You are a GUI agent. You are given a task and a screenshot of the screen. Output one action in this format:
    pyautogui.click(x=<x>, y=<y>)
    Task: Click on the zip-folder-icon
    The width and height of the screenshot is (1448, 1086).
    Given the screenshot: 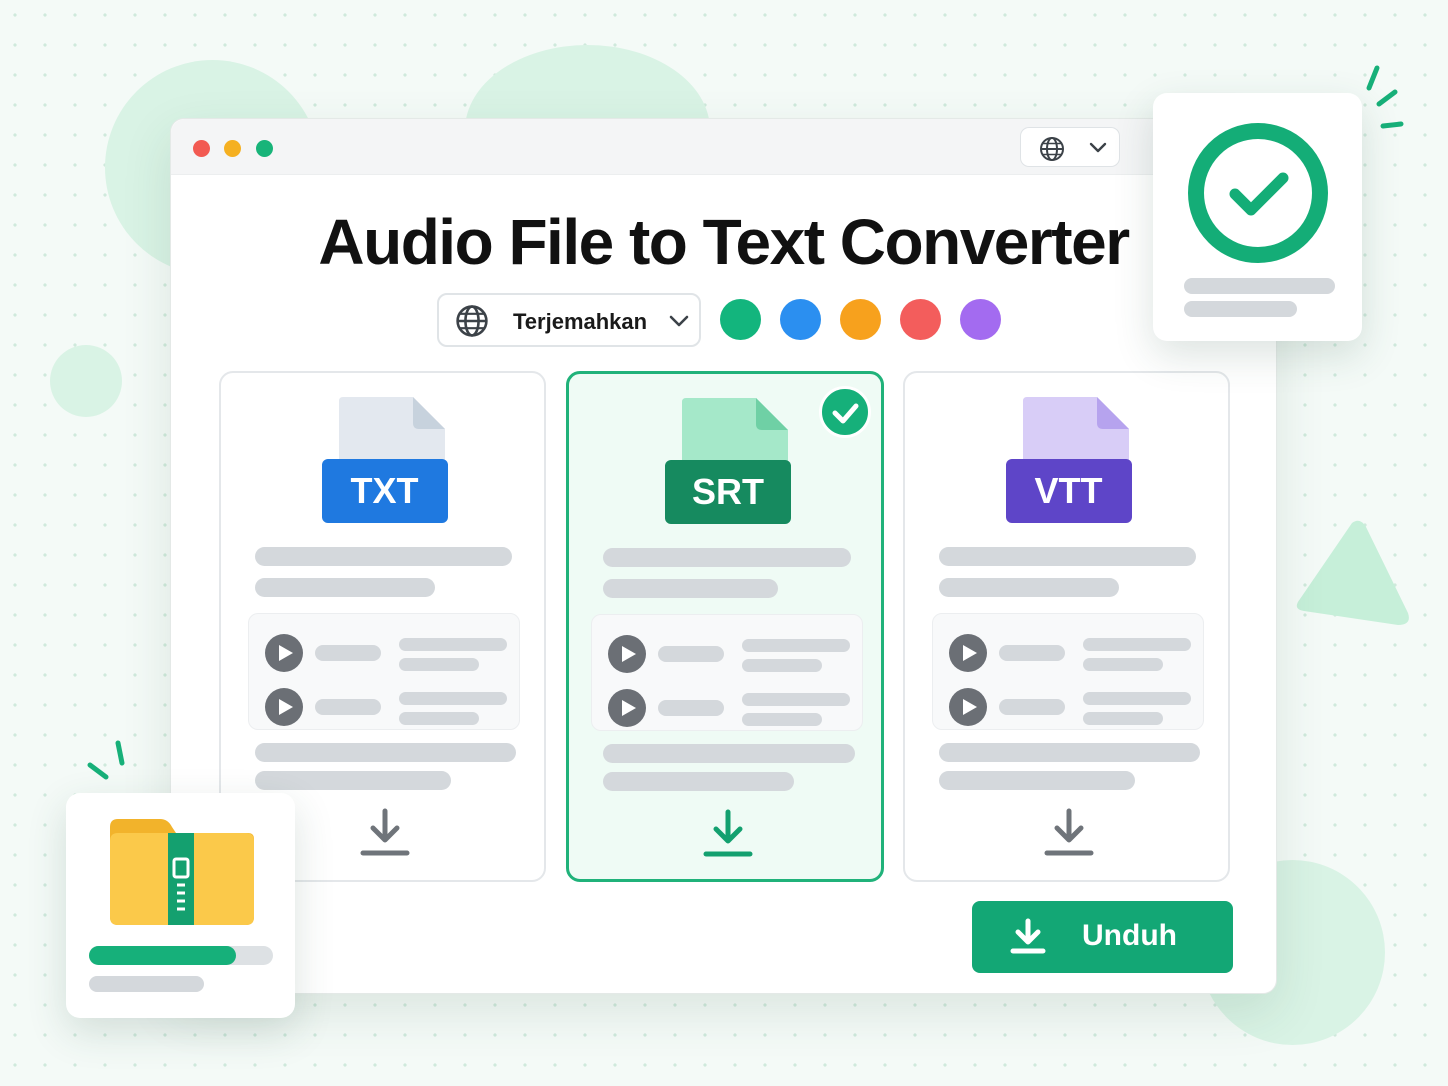 What is the action you would take?
    pyautogui.click(x=182, y=872)
    